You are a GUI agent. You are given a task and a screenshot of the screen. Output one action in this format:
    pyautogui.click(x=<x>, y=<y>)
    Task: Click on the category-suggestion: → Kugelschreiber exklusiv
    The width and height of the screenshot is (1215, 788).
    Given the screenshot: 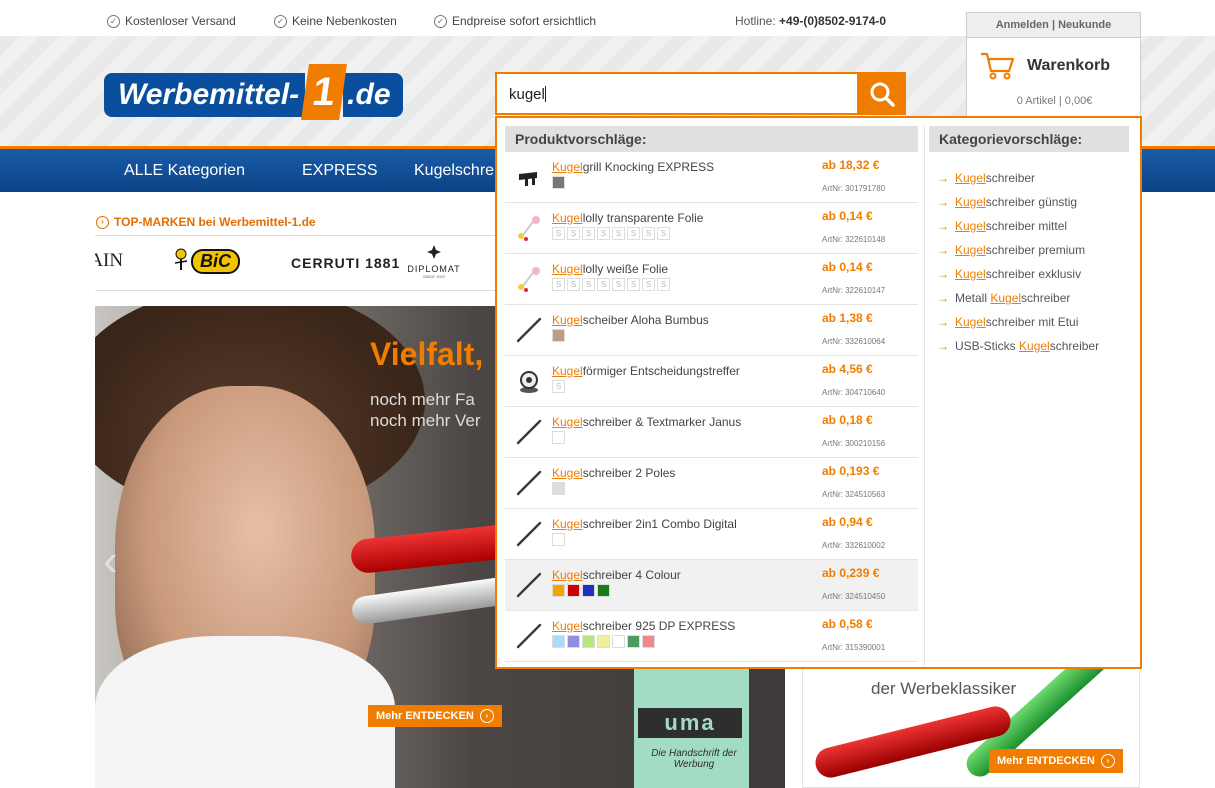 What is the action you would take?
    pyautogui.click(x=1018, y=274)
    